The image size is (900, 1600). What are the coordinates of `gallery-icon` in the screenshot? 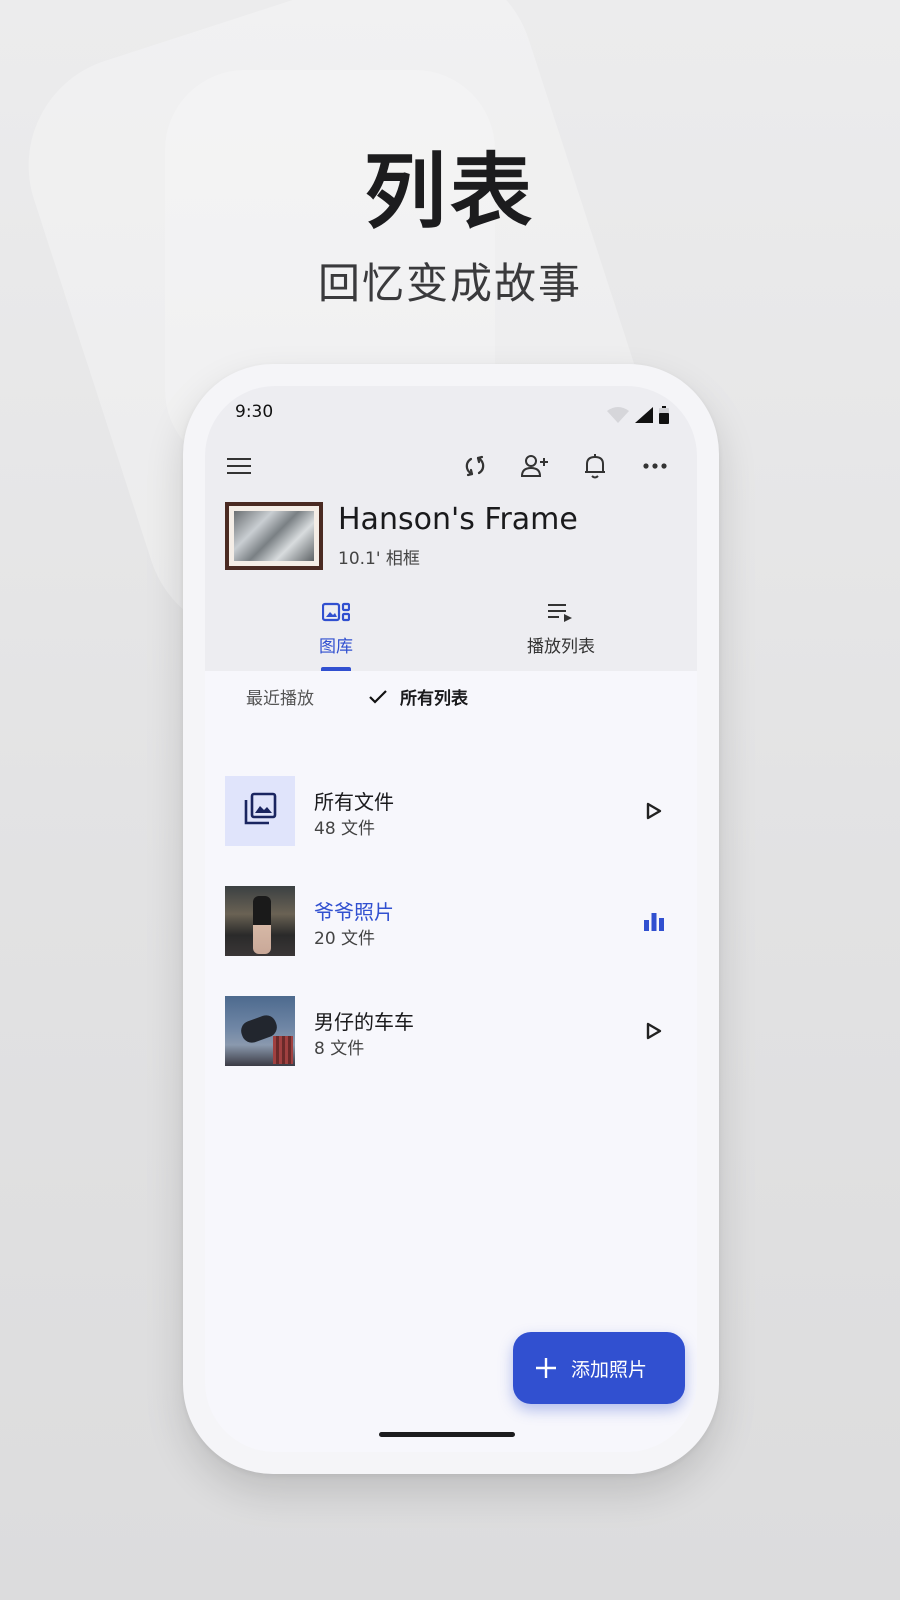 It's located at (336, 614).